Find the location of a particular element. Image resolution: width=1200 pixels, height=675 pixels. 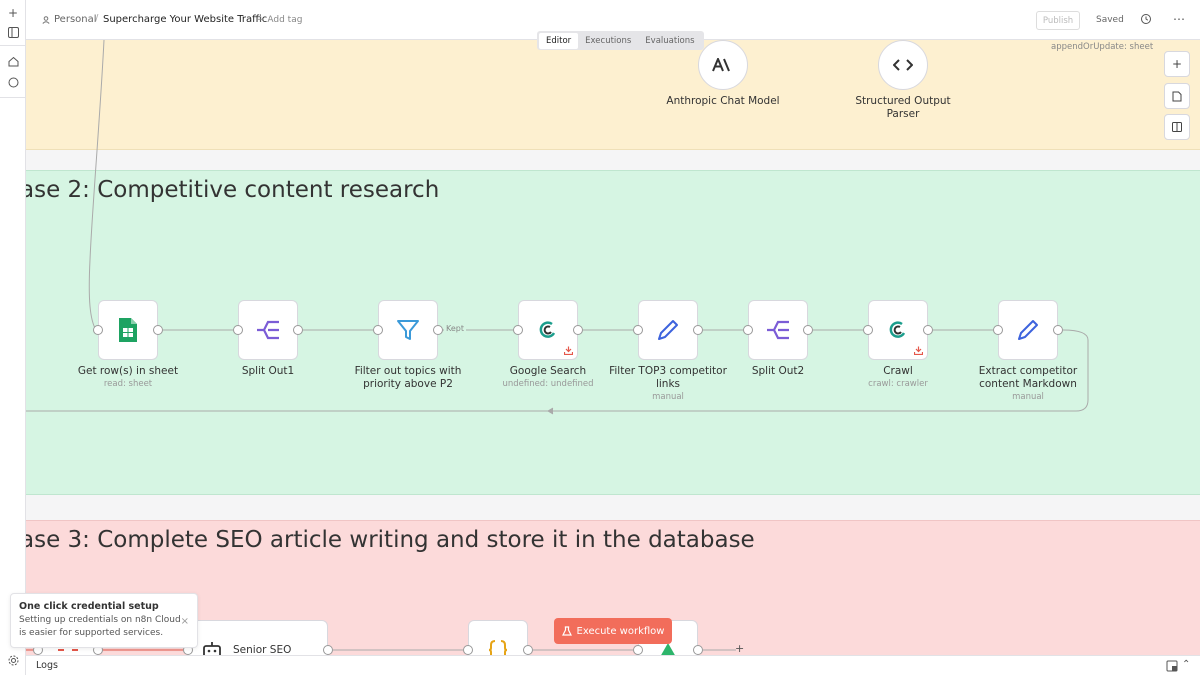

close-icon: × is located at coordinates (185, 621).